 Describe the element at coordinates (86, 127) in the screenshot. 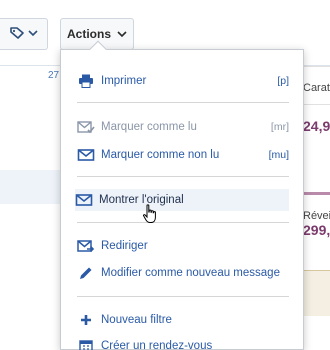

I see `envelope-check-icon` at that location.